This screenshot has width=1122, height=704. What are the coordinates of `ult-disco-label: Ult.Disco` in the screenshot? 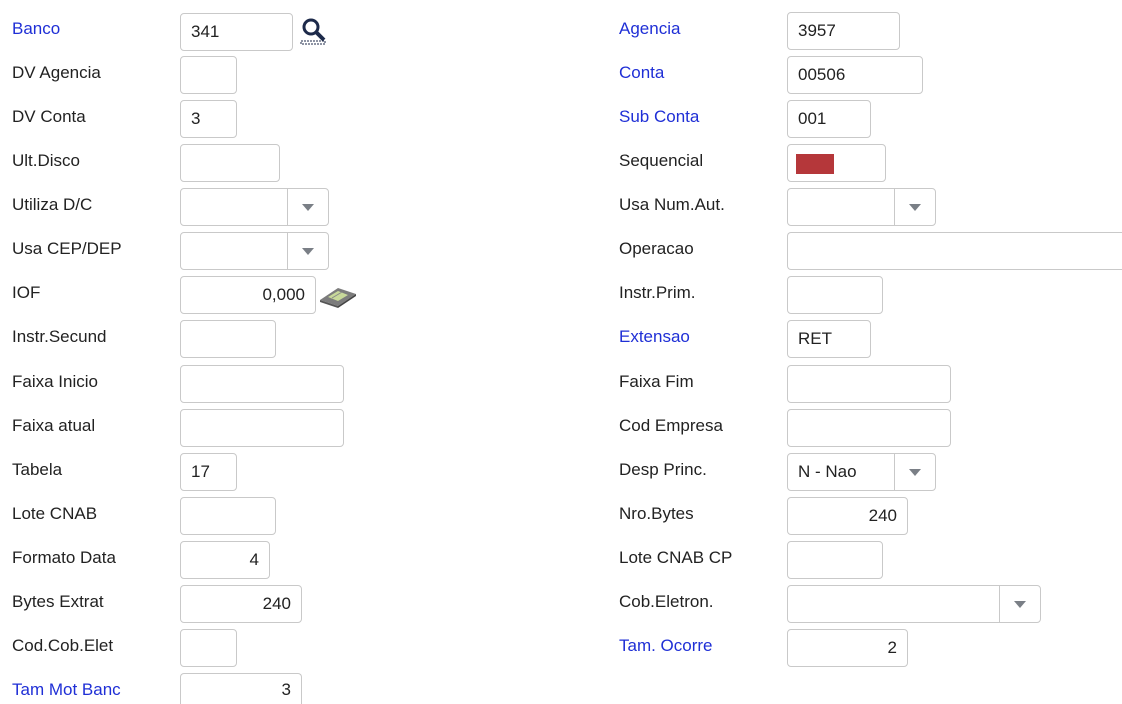 It's located at (46, 160).